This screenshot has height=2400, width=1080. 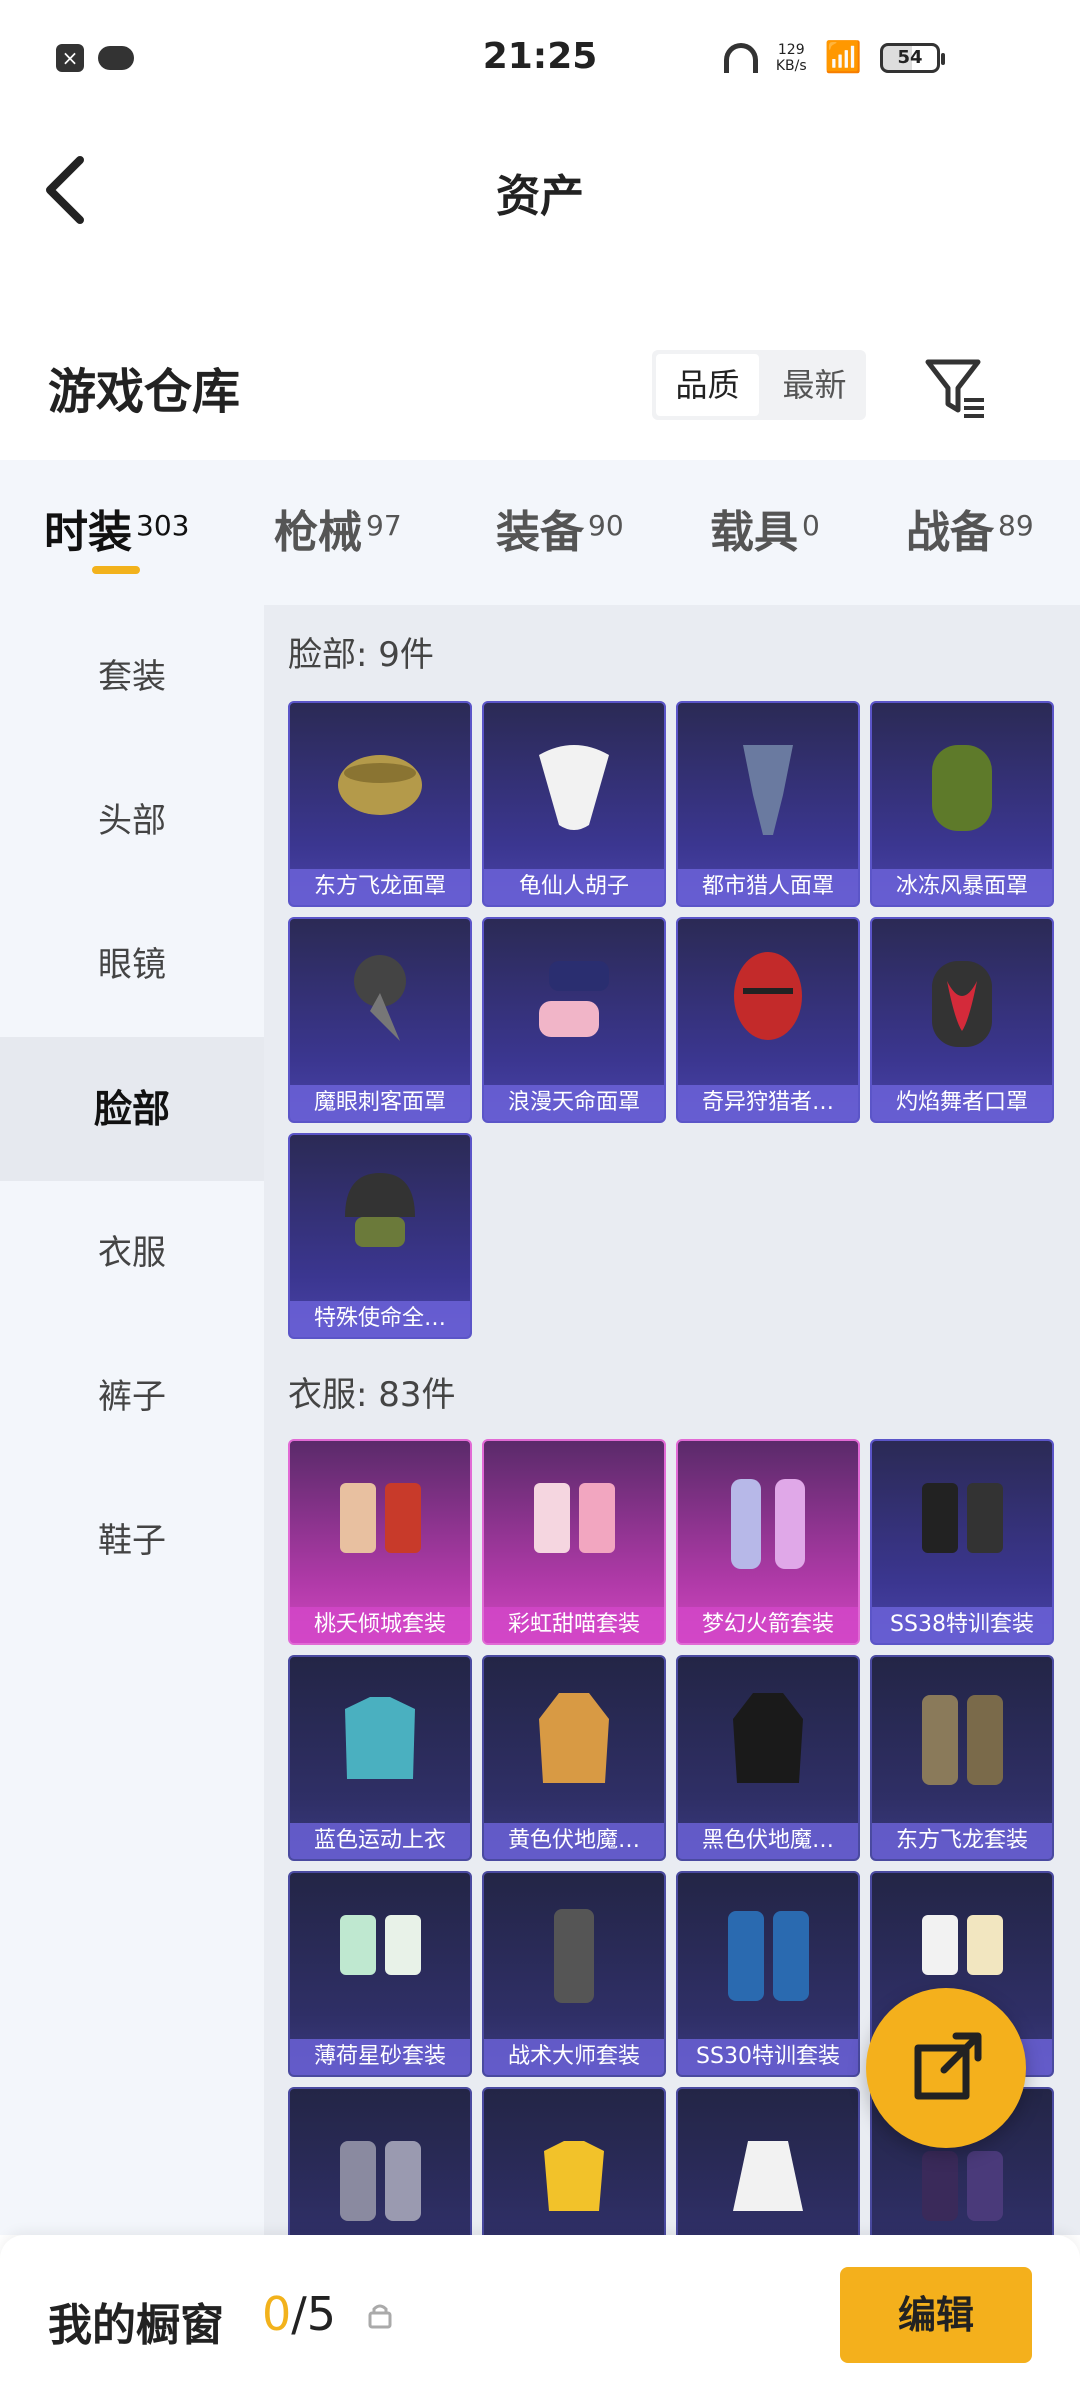 I want to click on filter-button, so click(x=955, y=387).